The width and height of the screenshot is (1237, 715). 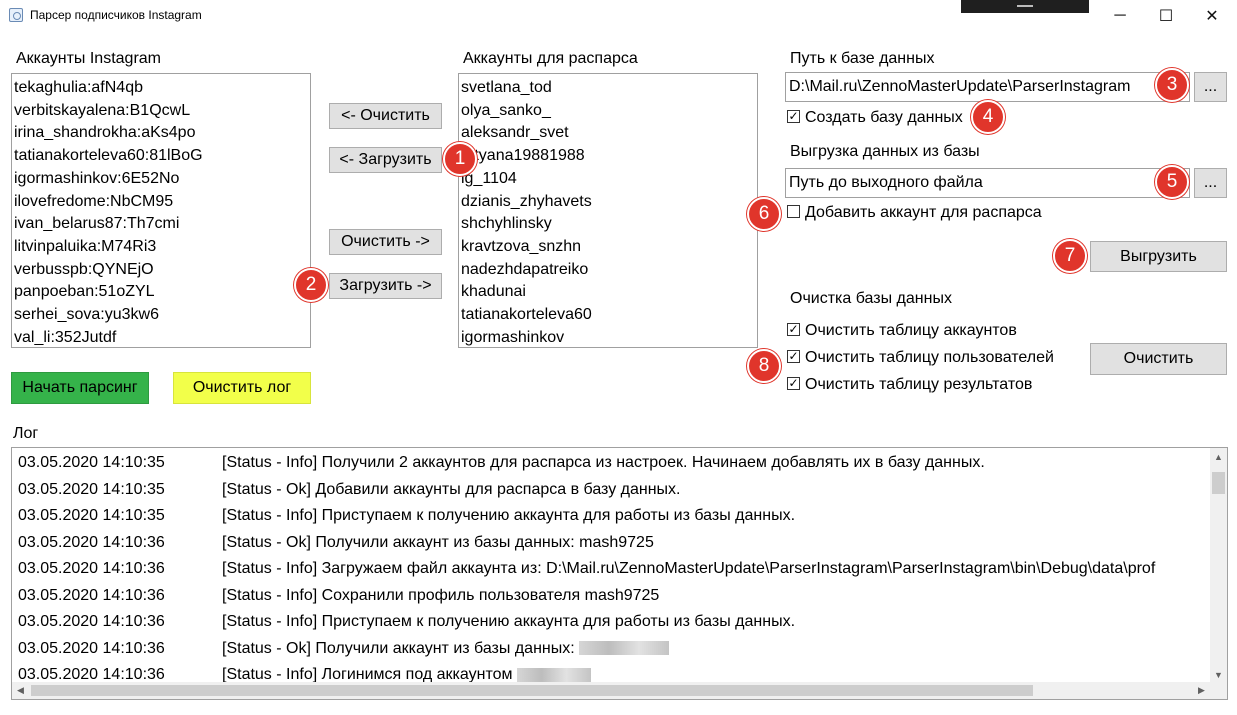 I want to click on clear-right-button: Очистить ->, so click(x=385, y=242).